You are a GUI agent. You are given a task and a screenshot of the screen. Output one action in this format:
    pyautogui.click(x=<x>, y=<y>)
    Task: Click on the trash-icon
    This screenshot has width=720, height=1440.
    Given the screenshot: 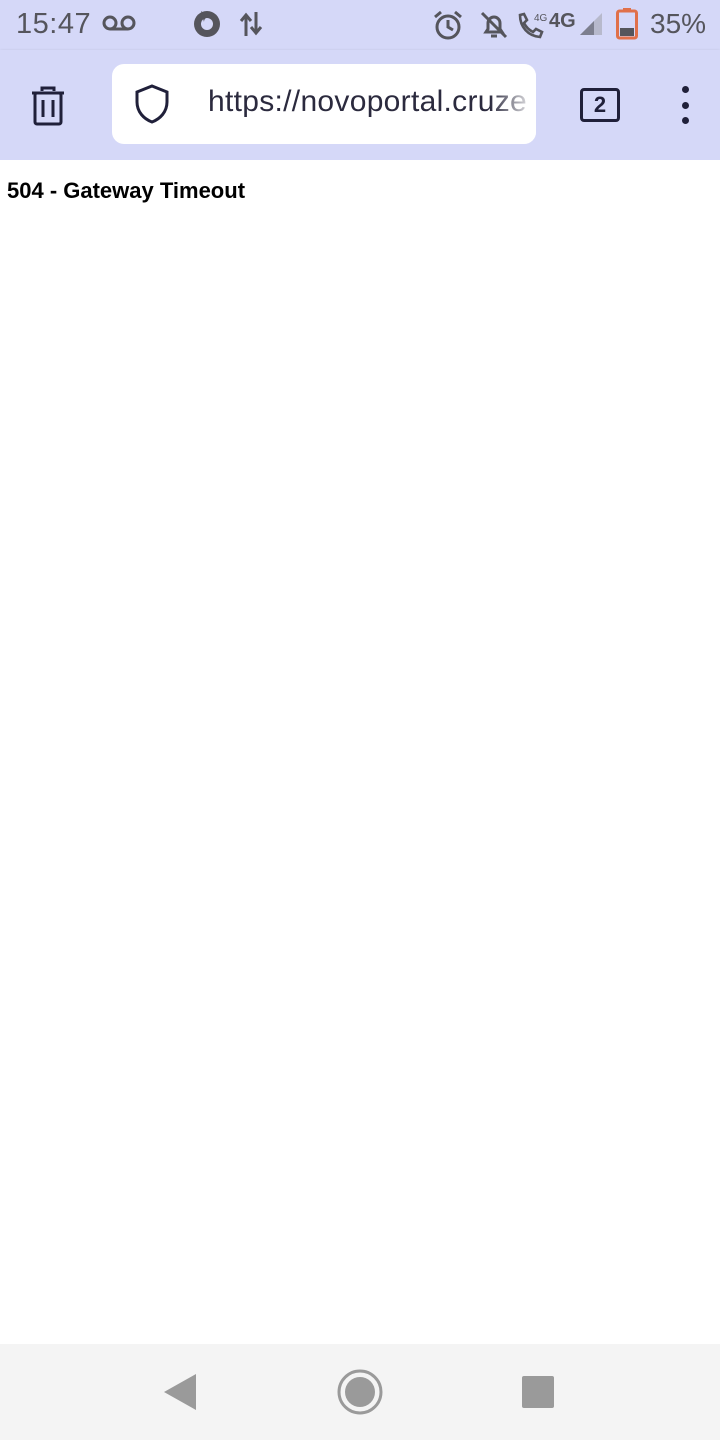 What is the action you would take?
    pyautogui.click(x=48, y=106)
    